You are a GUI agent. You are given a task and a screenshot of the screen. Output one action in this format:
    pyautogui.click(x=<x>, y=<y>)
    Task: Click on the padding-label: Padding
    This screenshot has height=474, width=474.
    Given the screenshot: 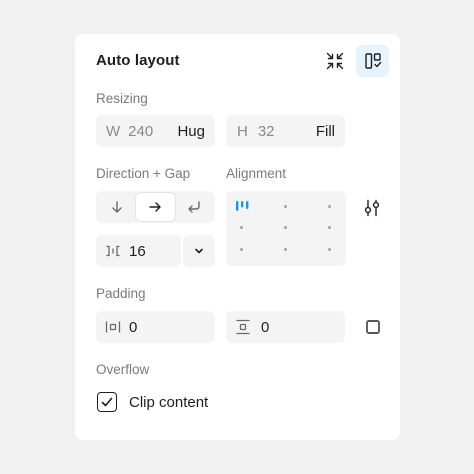 What is the action you would take?
    pyautogui.click(x=121, y=293)
    